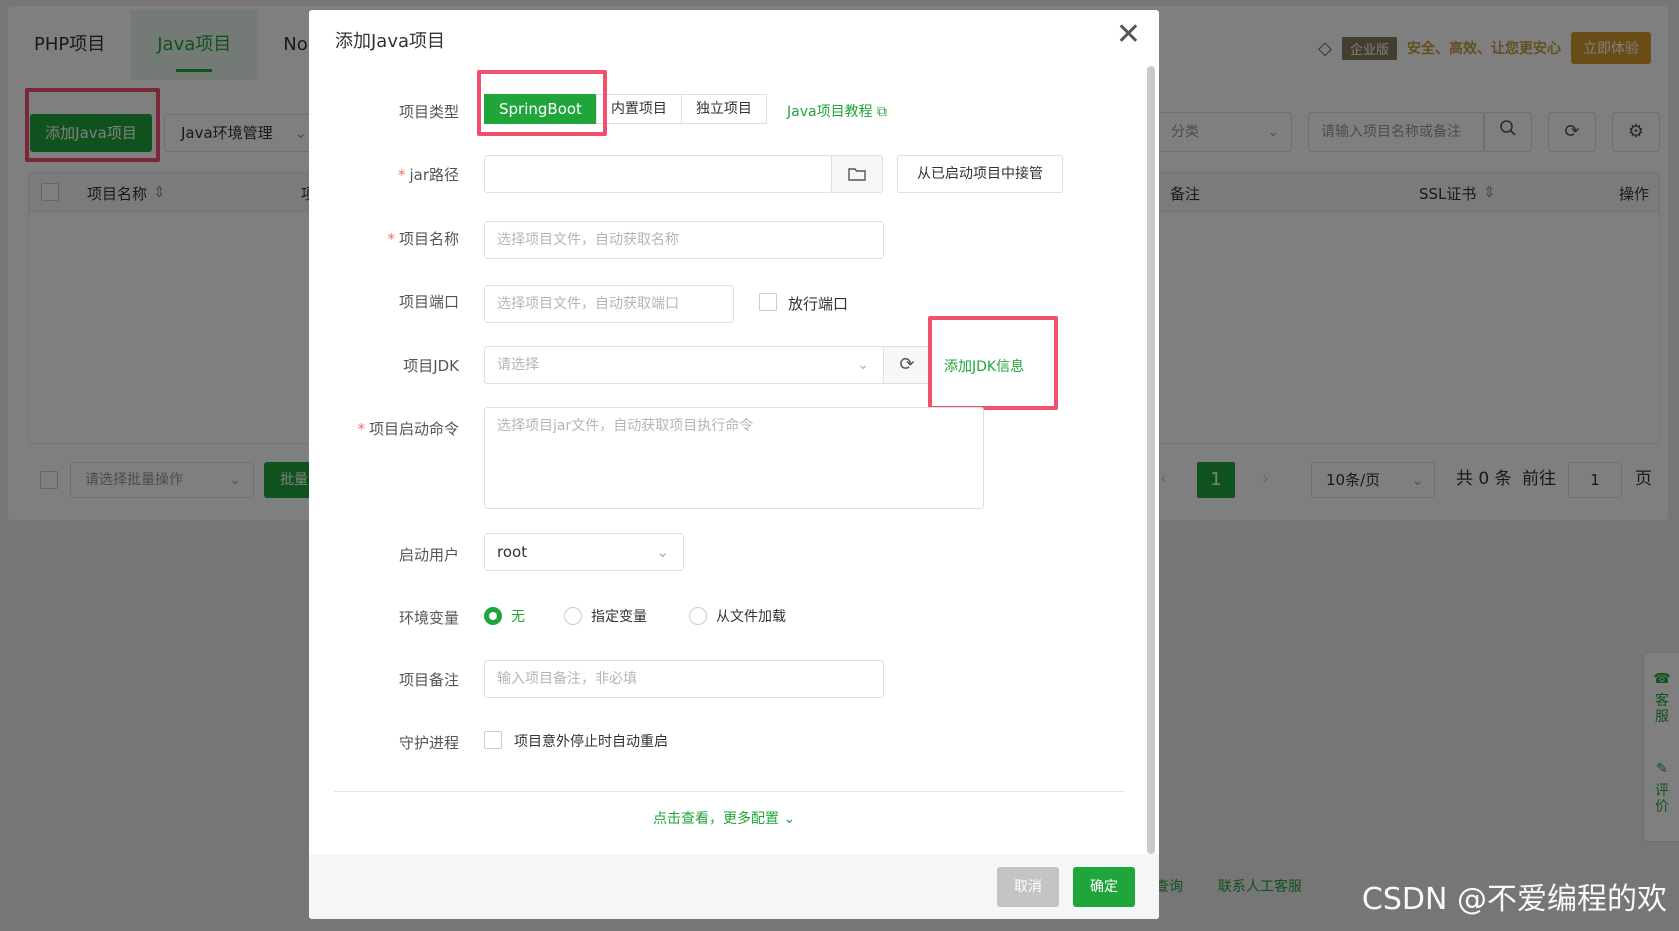 Image resolution: width=1679 pixels, height=931 pixels. Describe the element at coordinates (638, 109) in the screenshot. I see `option-builtin: 内置项目` at that location.